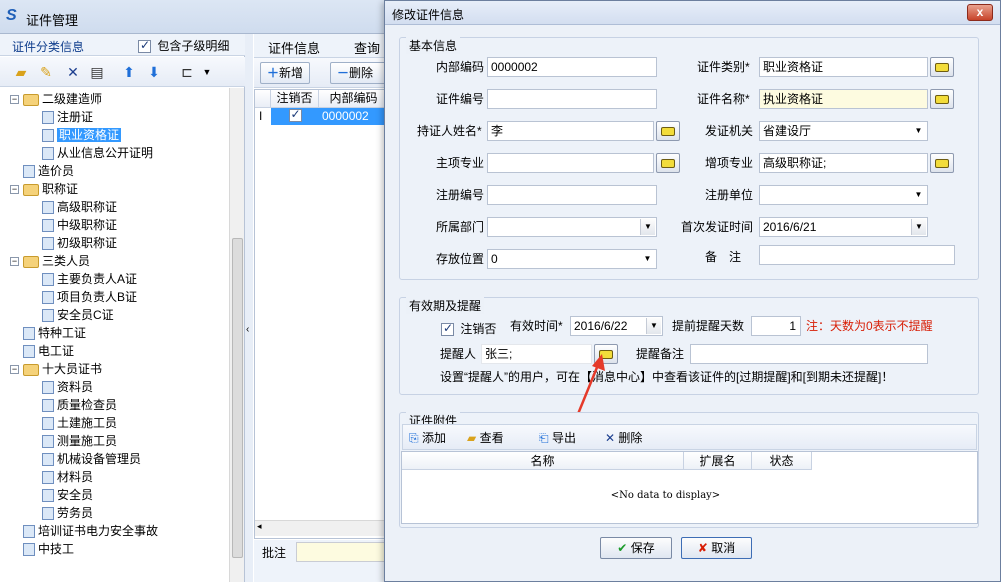  Describe the element at coordinates (668, 163) in the screenshot. I see `major-picker-button` at that location.